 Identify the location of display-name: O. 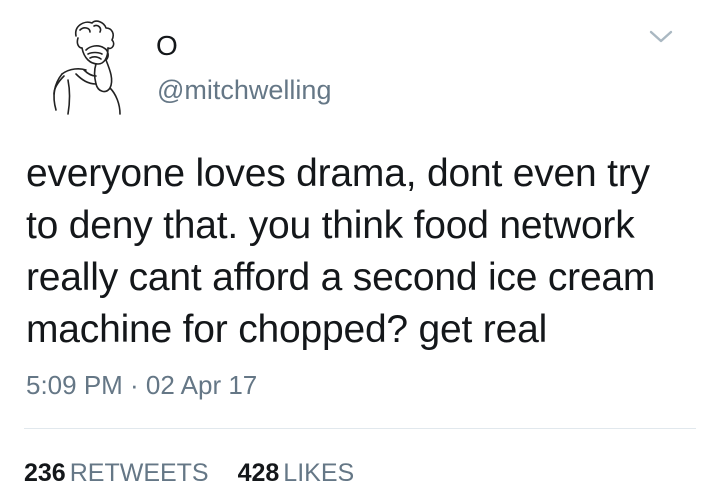
(167, 46).